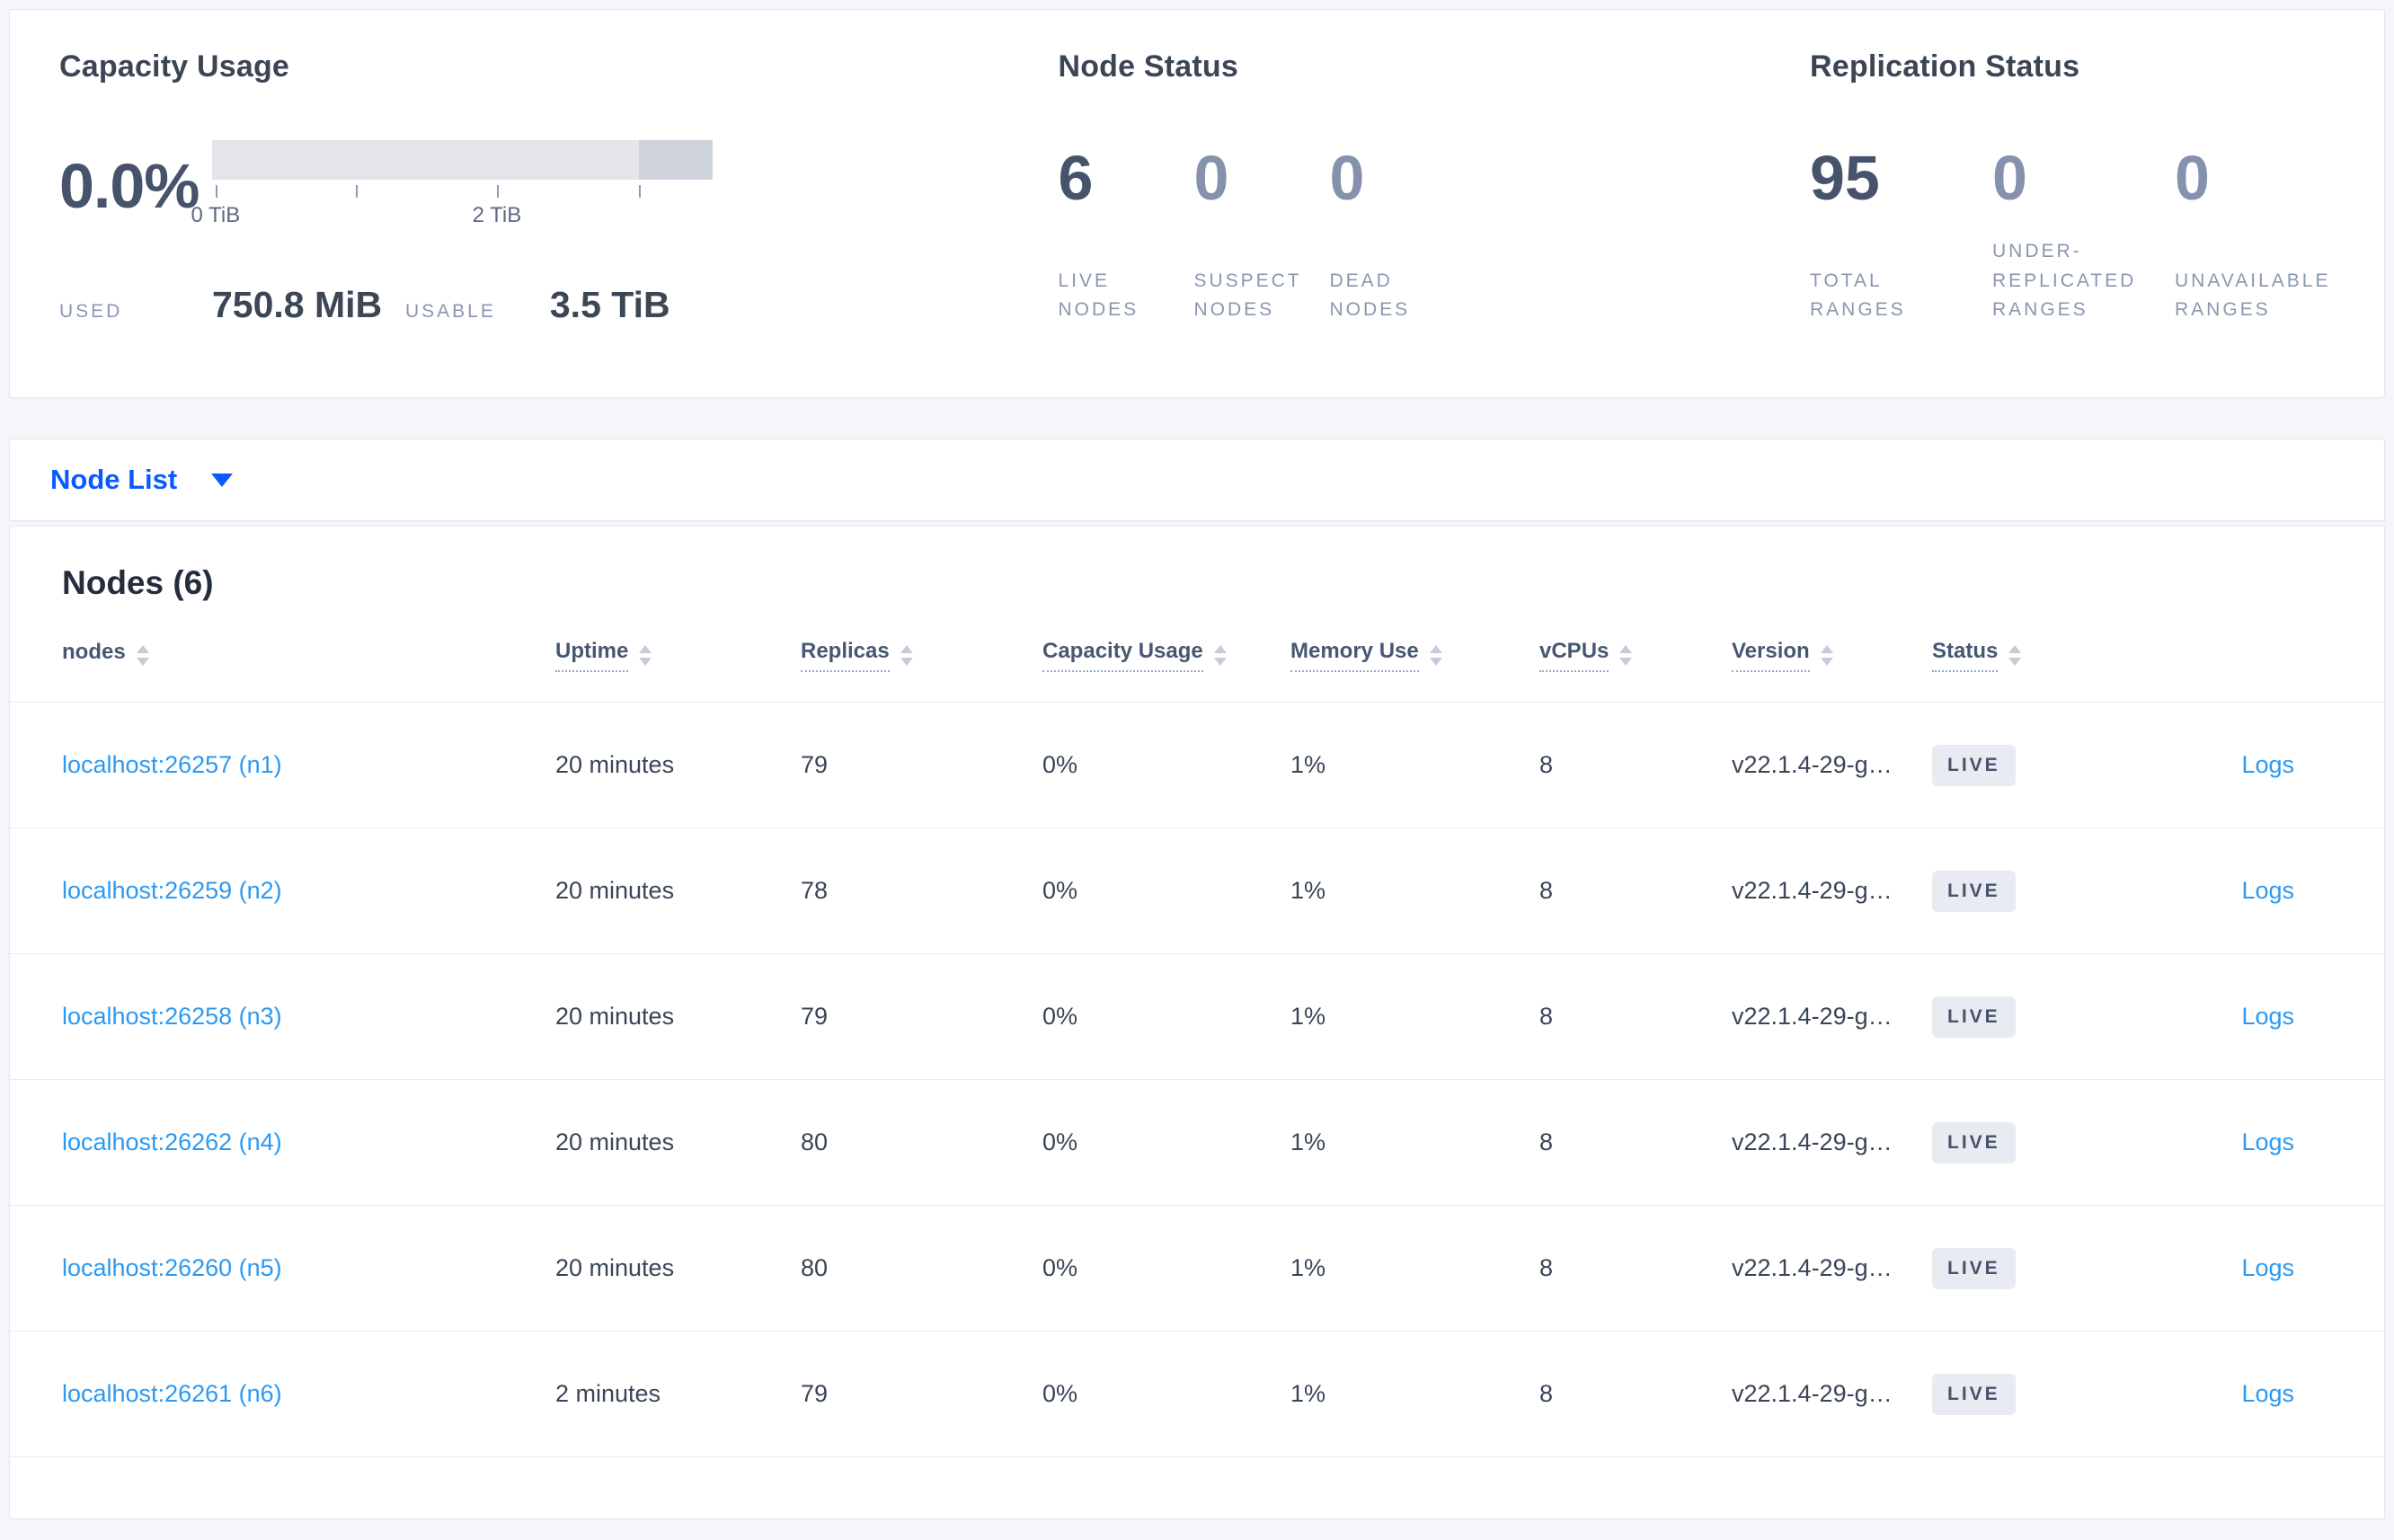 Image resolution: width=2394 pixels, height=1540 pixels. Describe the element at coordinates (1166, 655) in the screenshot. I see `column-header-capacity-usage: Capacity Usage` at that location.